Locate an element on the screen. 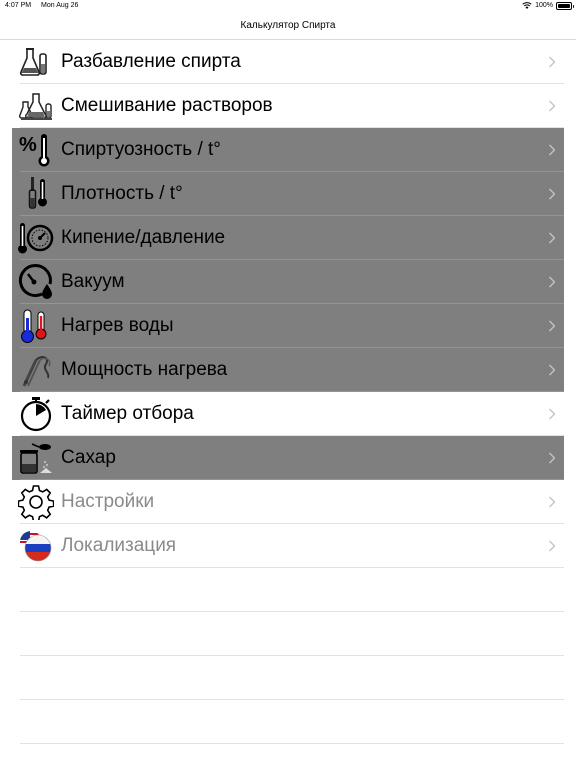  menu-item-mixing: Смешивание растворов is located at coordinates (288, 106).